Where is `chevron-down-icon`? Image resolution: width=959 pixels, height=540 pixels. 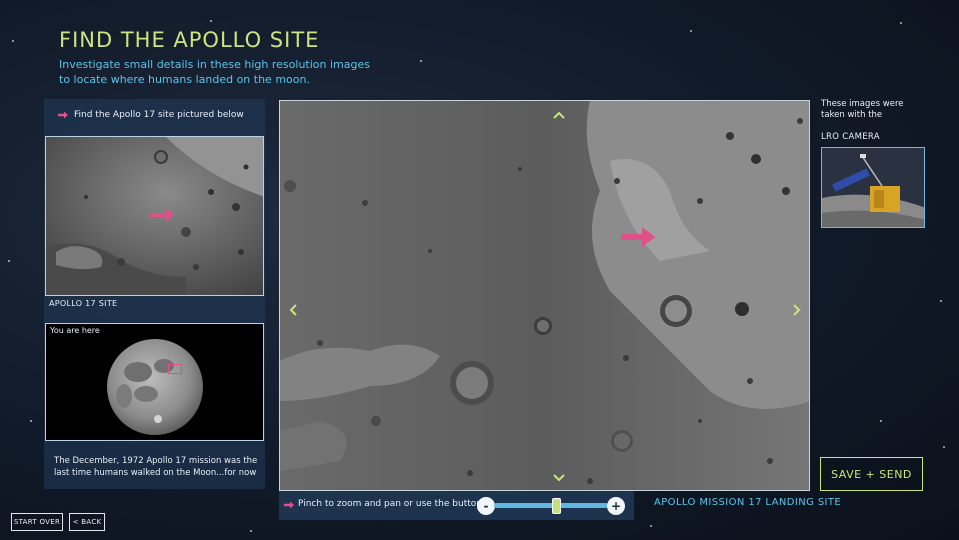 chevron-down-icon is located at coordinates (559, 478).